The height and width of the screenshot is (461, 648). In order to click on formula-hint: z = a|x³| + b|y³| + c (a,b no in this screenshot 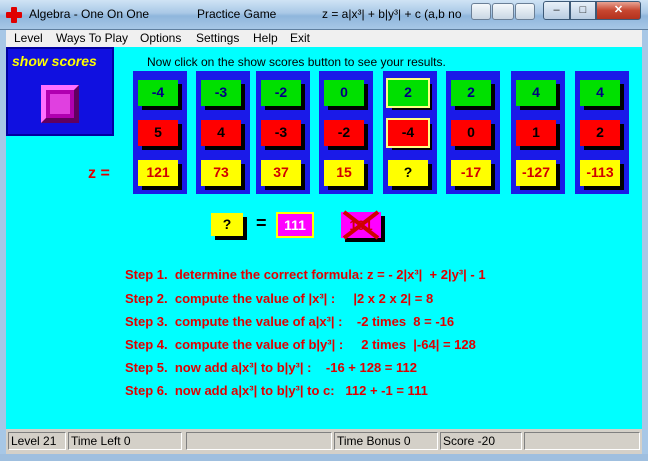, I will do `click(392, 14)`.